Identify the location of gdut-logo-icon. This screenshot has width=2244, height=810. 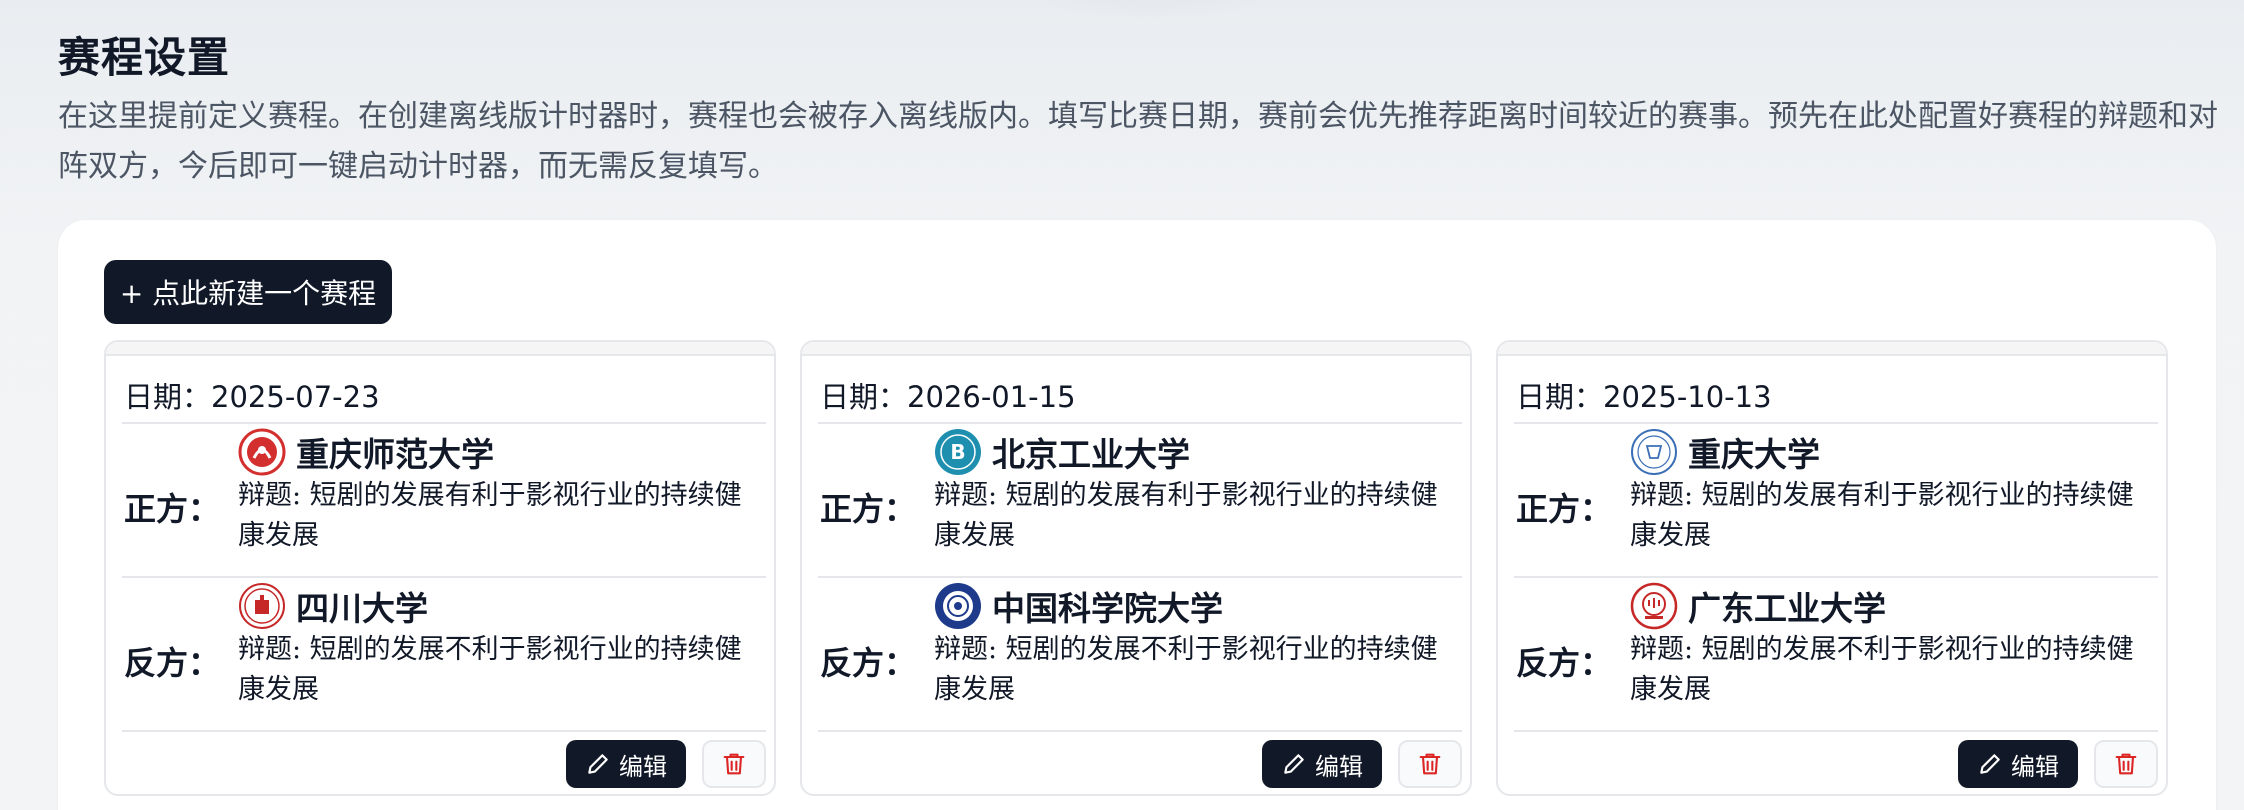
(1654, 606).